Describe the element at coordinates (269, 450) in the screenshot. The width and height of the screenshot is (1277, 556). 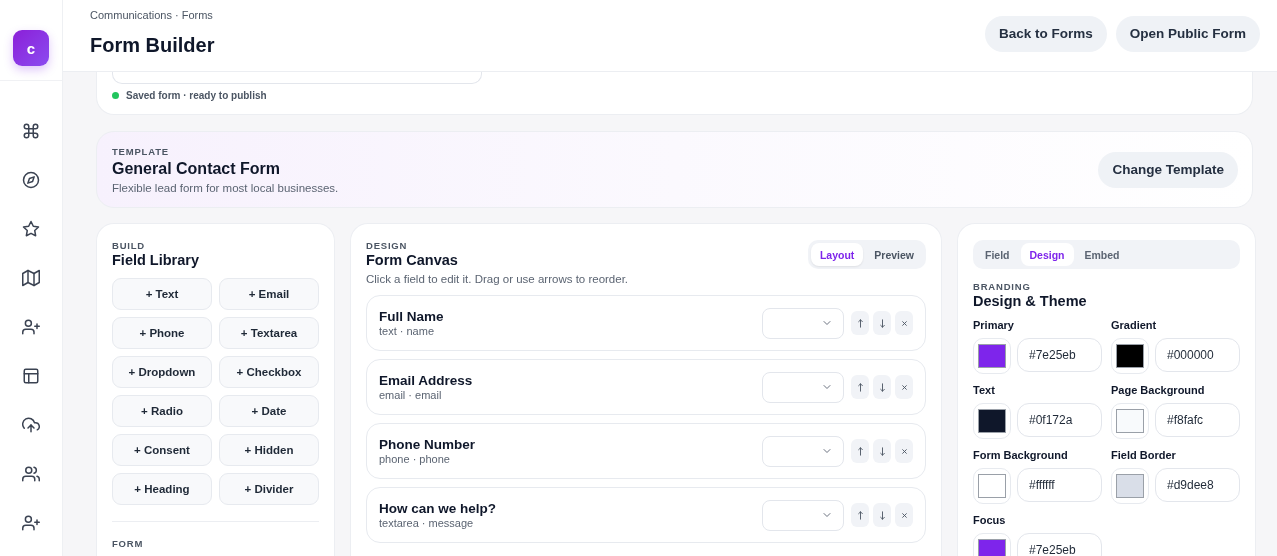
I see `add-field-button: + Hidden` at that location.